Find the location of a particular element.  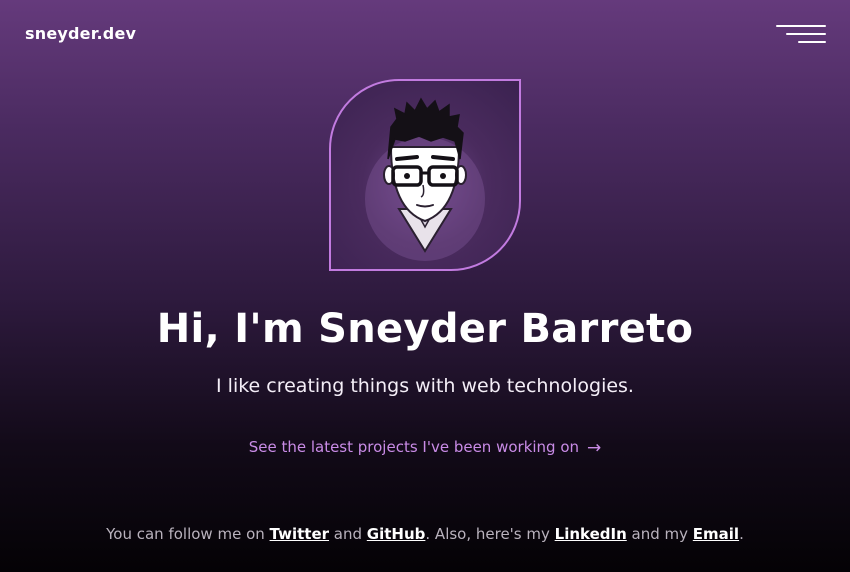

social-suffix: . is located at coordinates (741, 534).